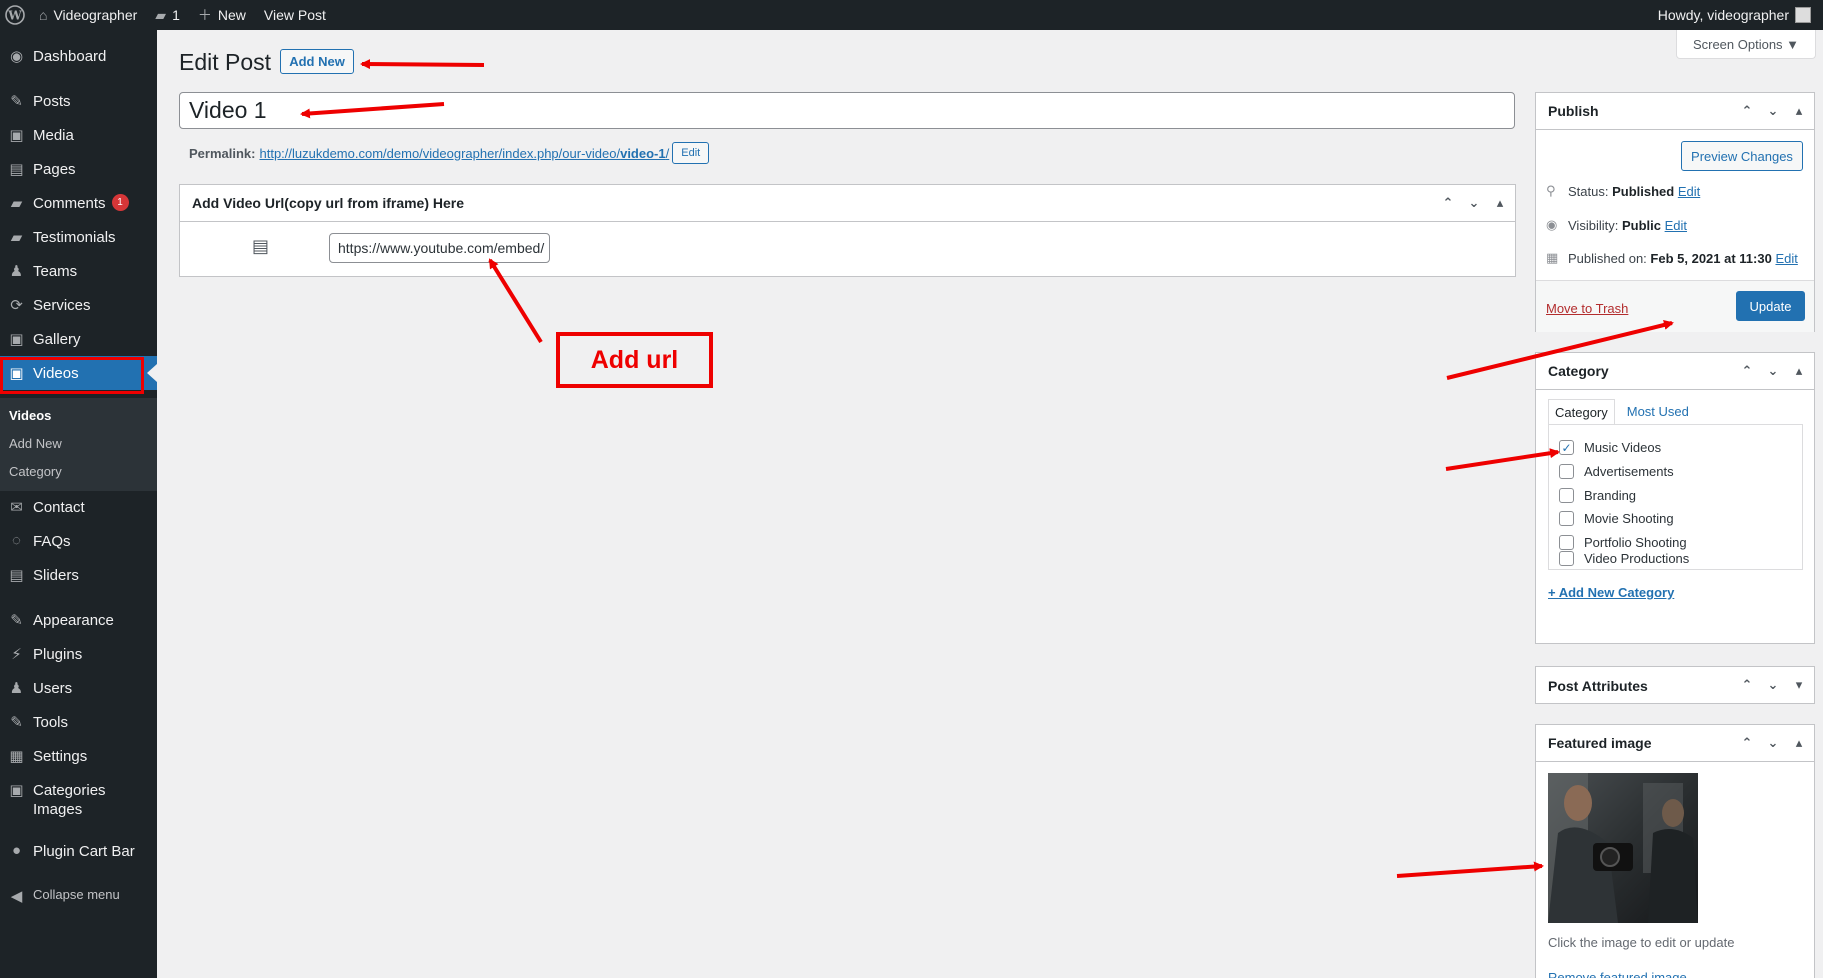 The width and height of the screenshot is (1823, 978). Describe the element at coordinates (1470, 869) in the screenshot. I see `arrow-featured-image` at that location.